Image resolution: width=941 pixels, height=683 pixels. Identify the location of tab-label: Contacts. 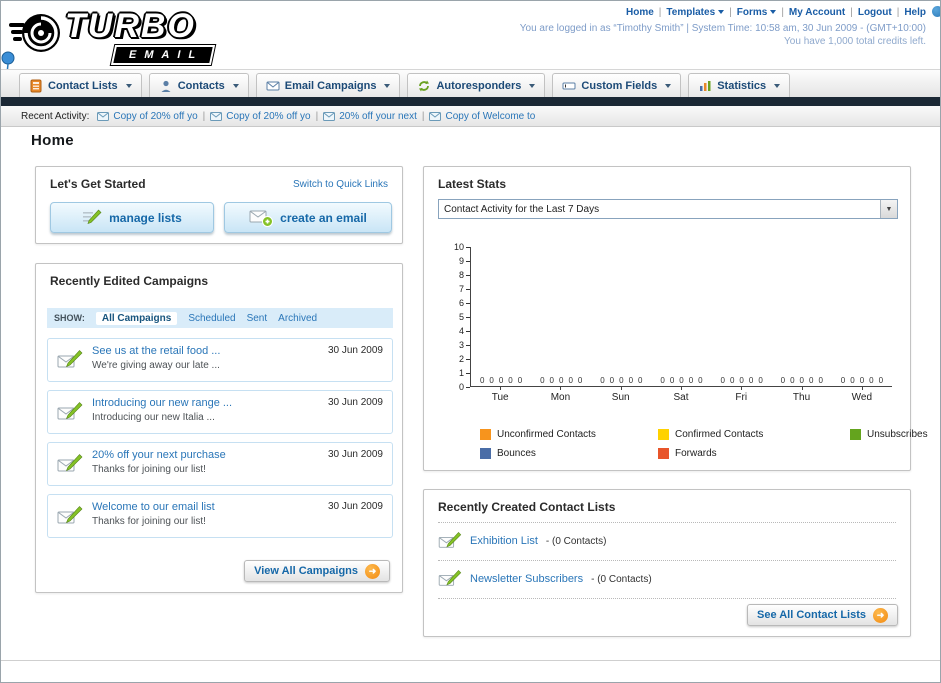
(201, 85).